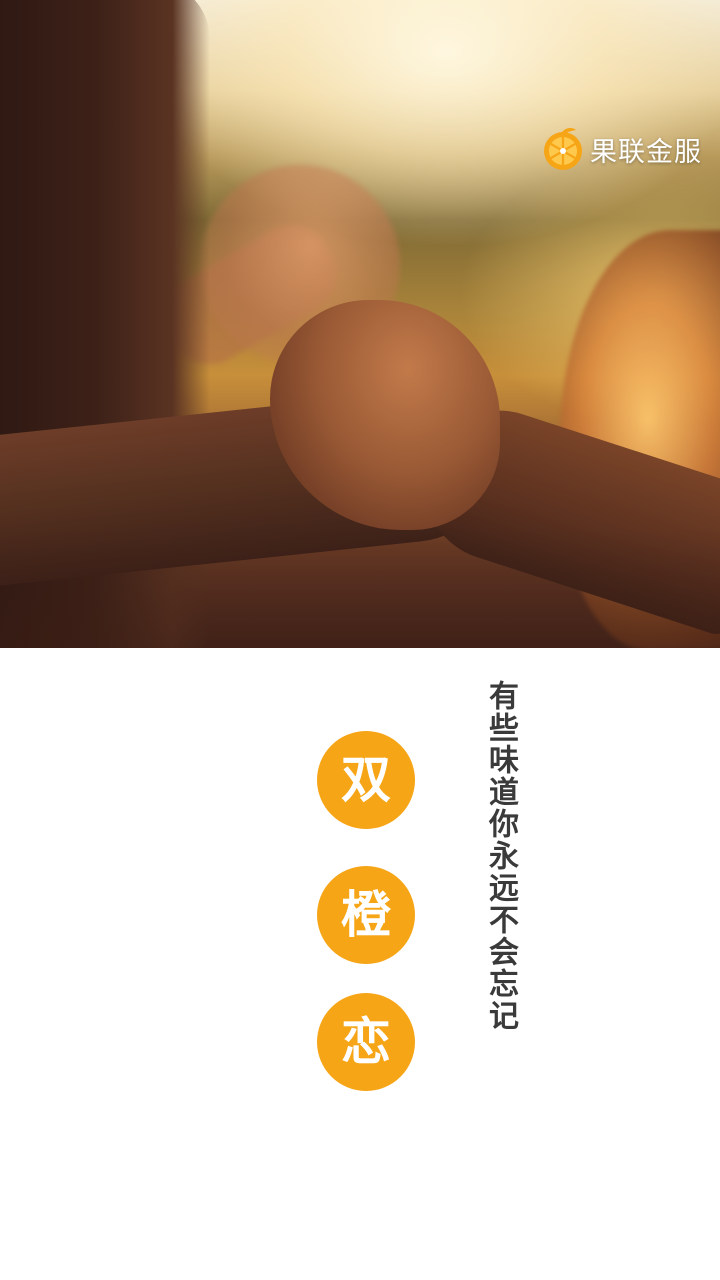 This screenshot has height=1280, width=720. Describe the element at coordinates (360, 588) in the screenshot. I see `hero-photo-shade` at that location.